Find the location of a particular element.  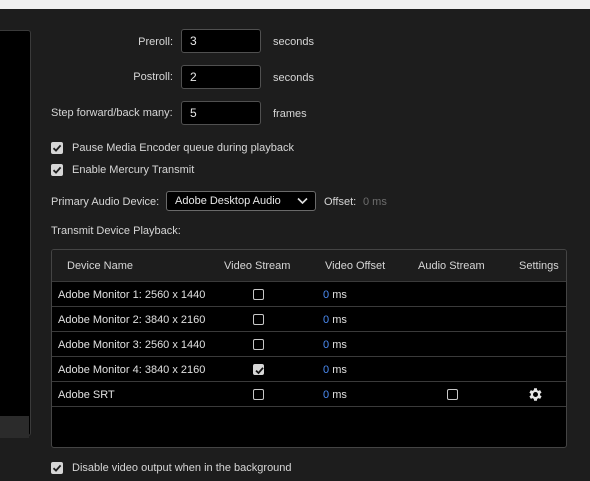

audio-device-label: Primary Audio Device: is located at coordinates (105, 202).